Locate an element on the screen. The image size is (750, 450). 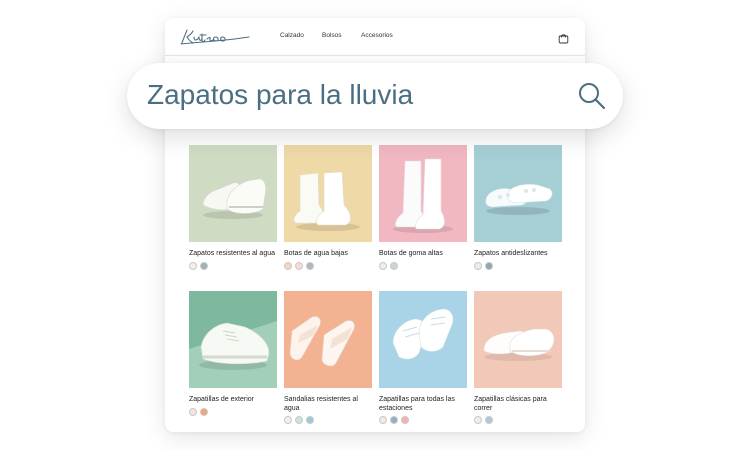
search-bar: Zapatos para la lluvia is located at coordinates (375, 96).